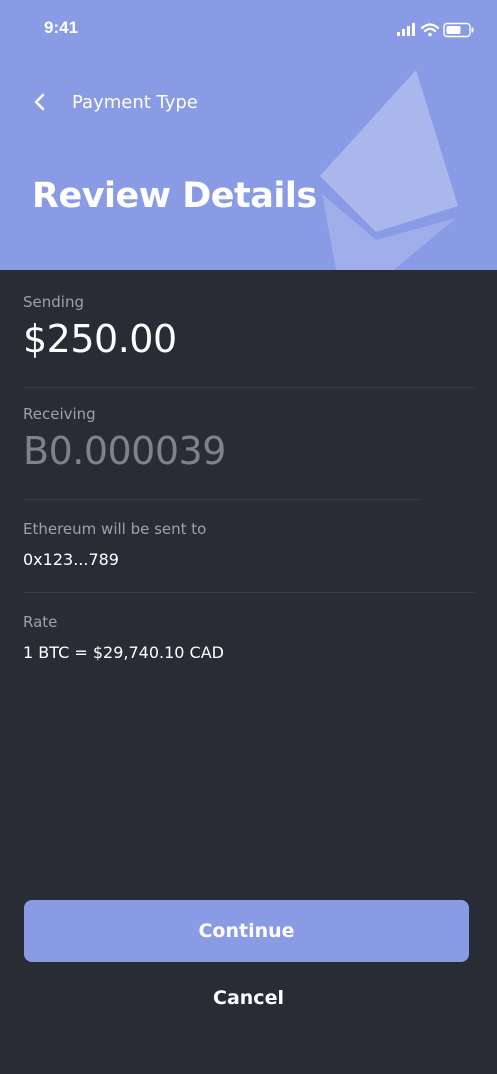  What do you see at coordinates (53, 302) in the screenshot?
I see `sending-label: Sending` at bounding box center [53, 302].